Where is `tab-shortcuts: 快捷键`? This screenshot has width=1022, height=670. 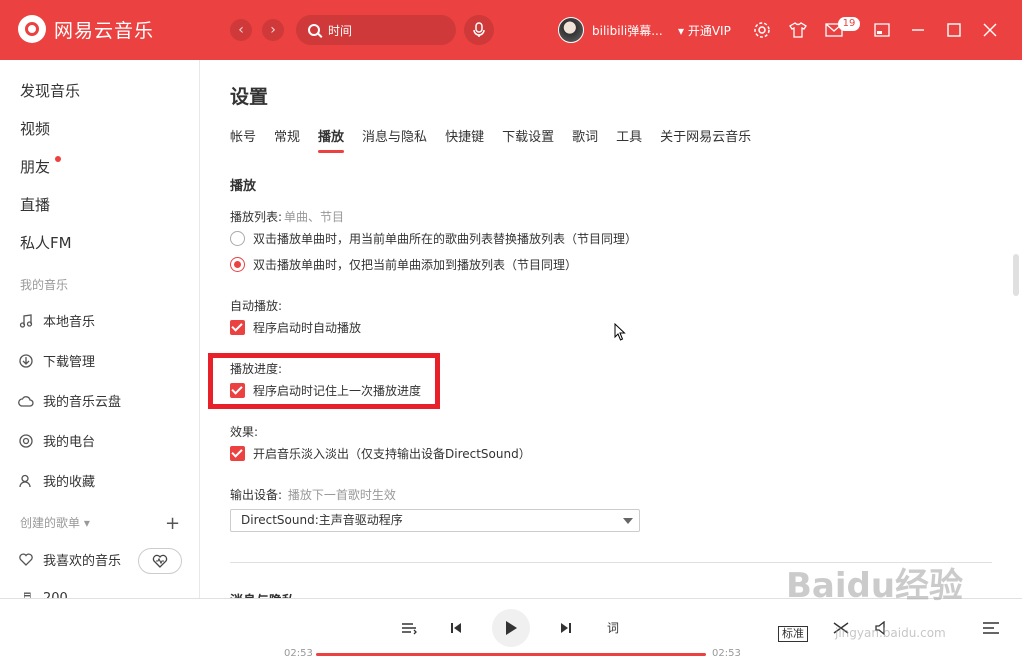
tab-shortcuts: 快捷键 is located at coordinates (464, 139).